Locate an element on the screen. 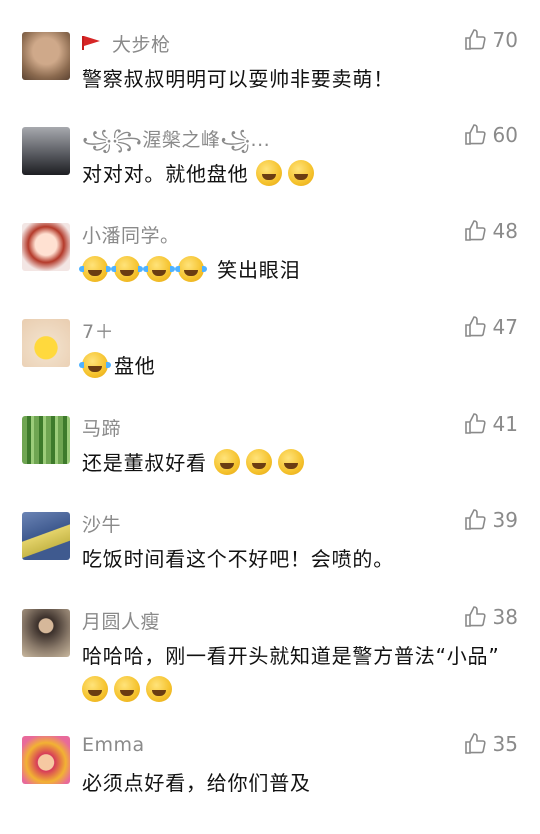  like-count: 60 is located at coordinates (505, 135).